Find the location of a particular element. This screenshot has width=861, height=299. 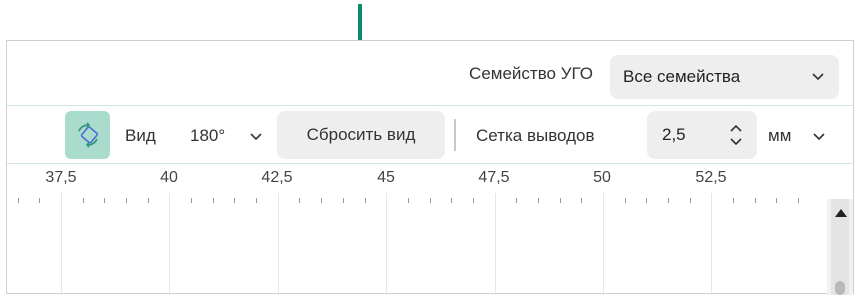

ruler-label: 47,5 is located at coordinates (494, 177).